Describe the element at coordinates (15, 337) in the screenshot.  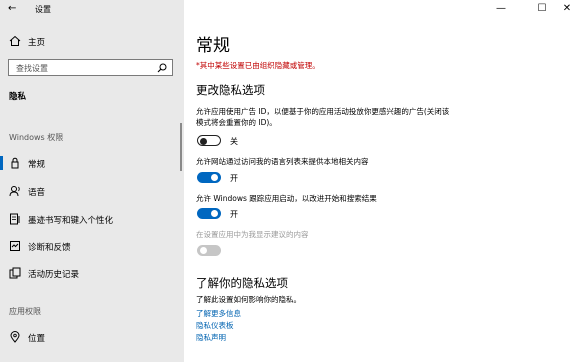
I see `location-icon` at that location.